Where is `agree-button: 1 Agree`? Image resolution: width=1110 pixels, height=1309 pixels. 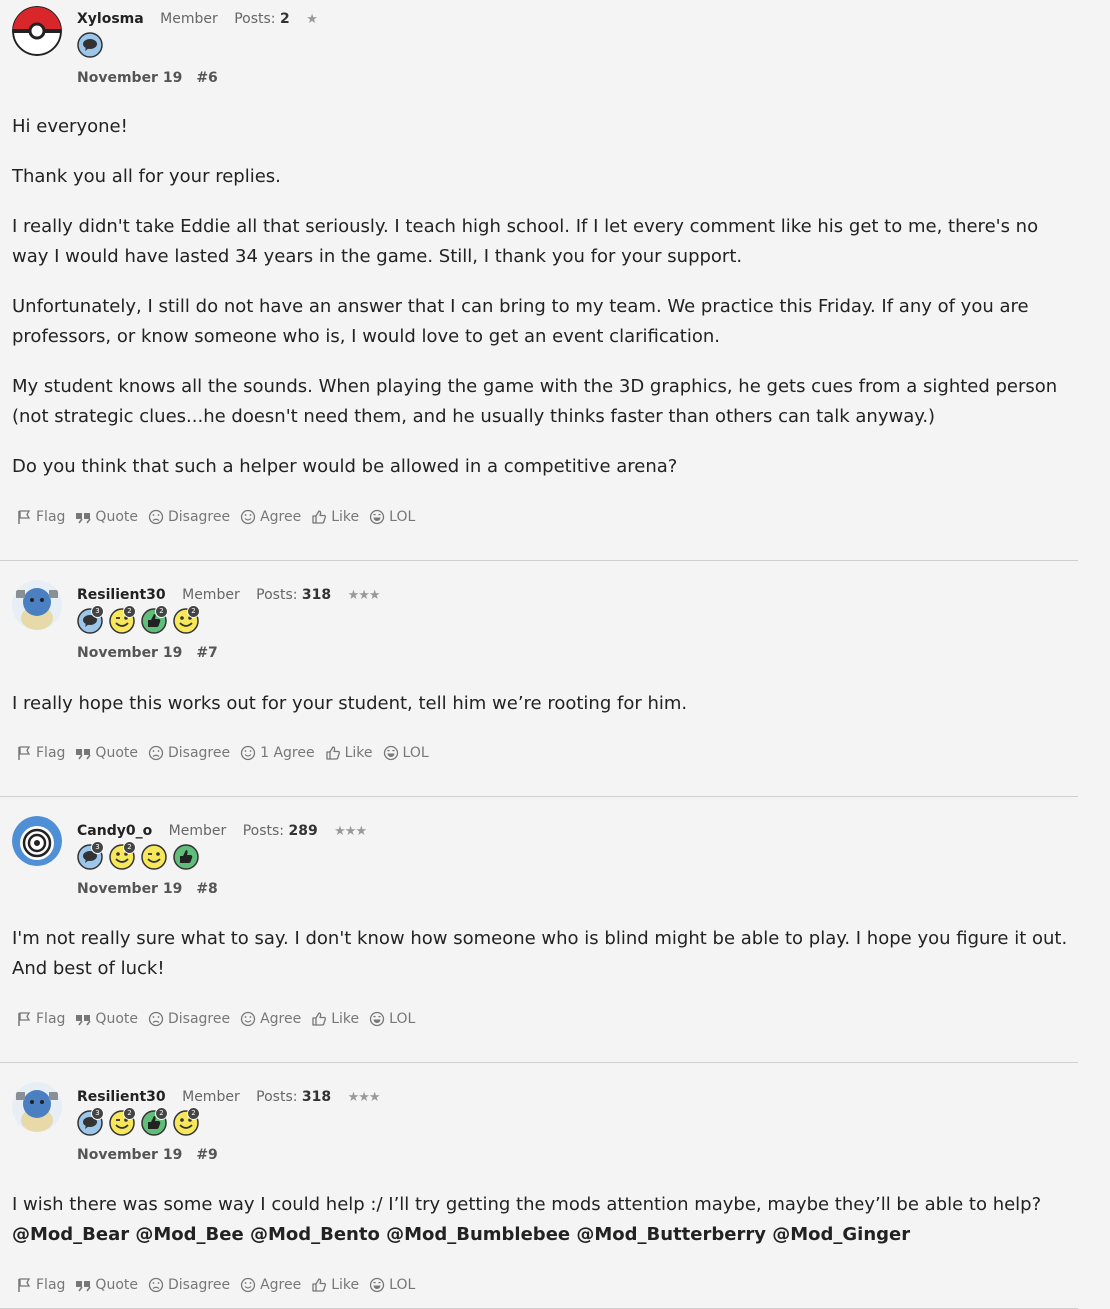 agree-button: 1 Agree is located at coordinates (277, 753).